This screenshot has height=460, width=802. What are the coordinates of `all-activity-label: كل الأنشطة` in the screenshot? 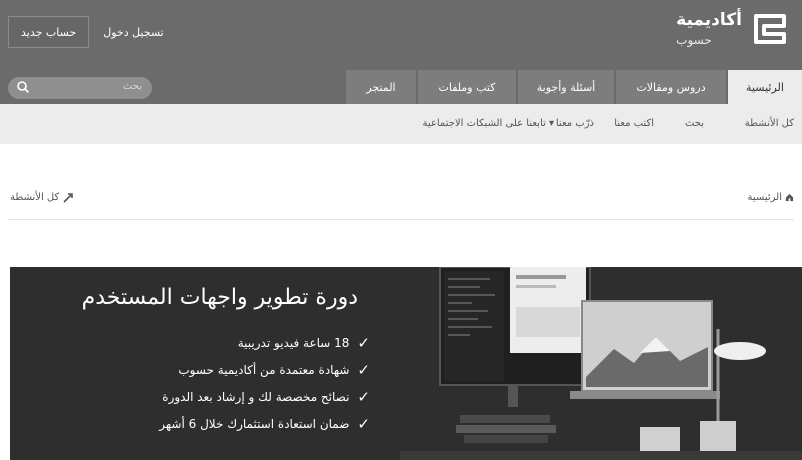 It's located at (35, 197).